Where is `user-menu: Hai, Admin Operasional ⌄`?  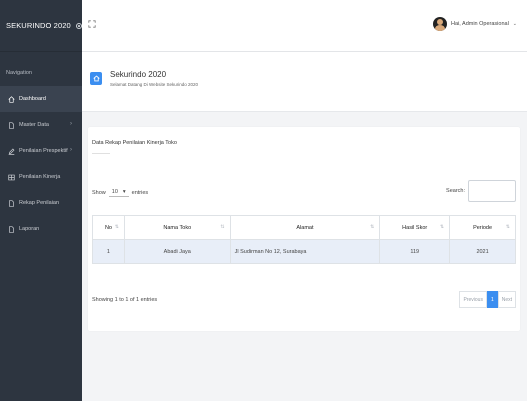 user-menu: Hai, Admin Operasional ⌄ is located at coordinates (475, 24).